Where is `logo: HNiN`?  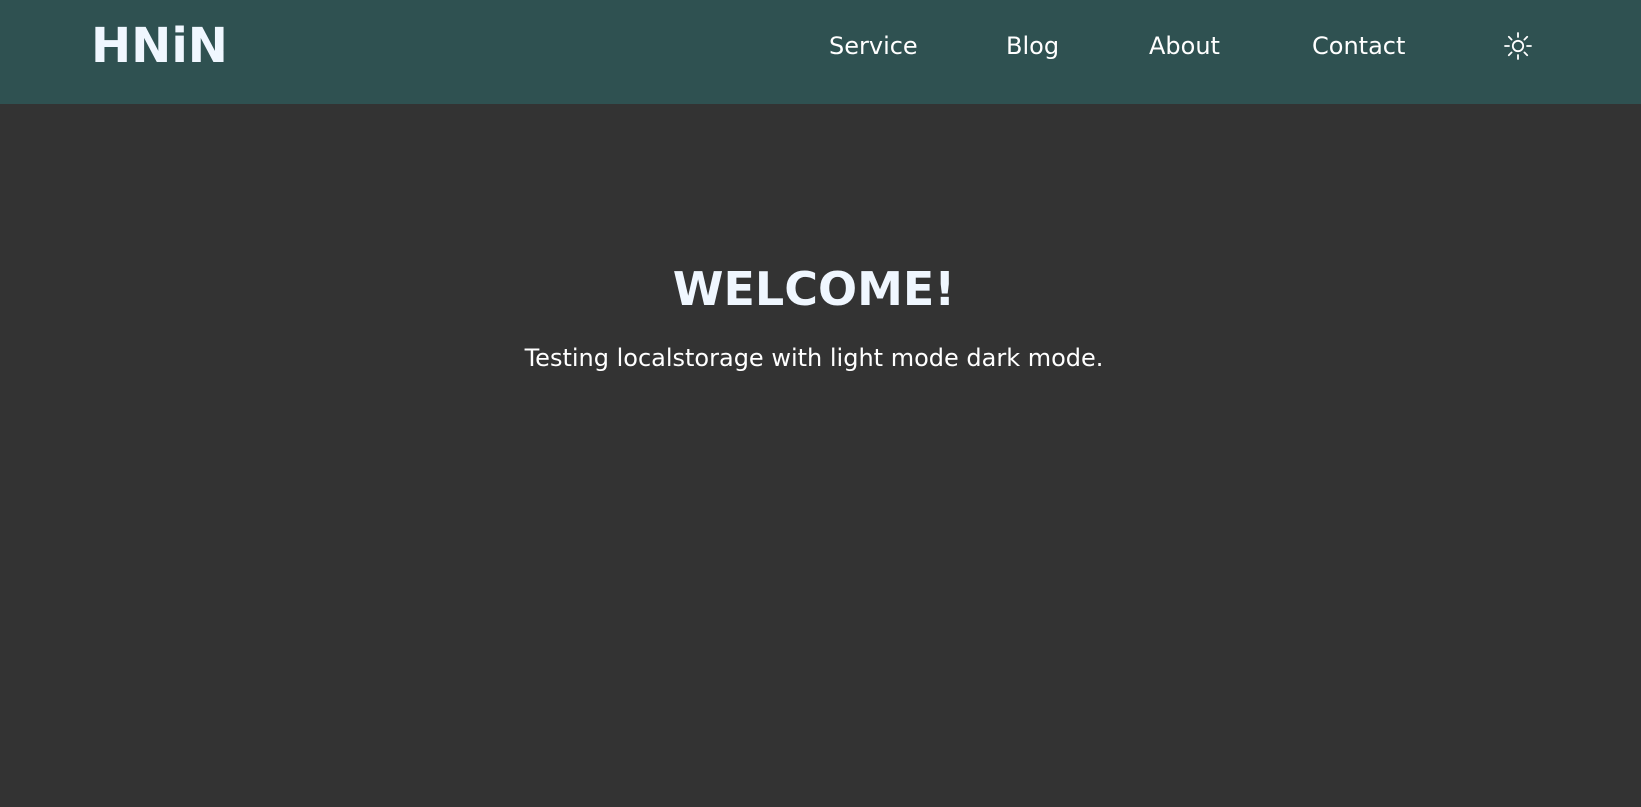 logo: HNiN is located at coordinates (159, 46).